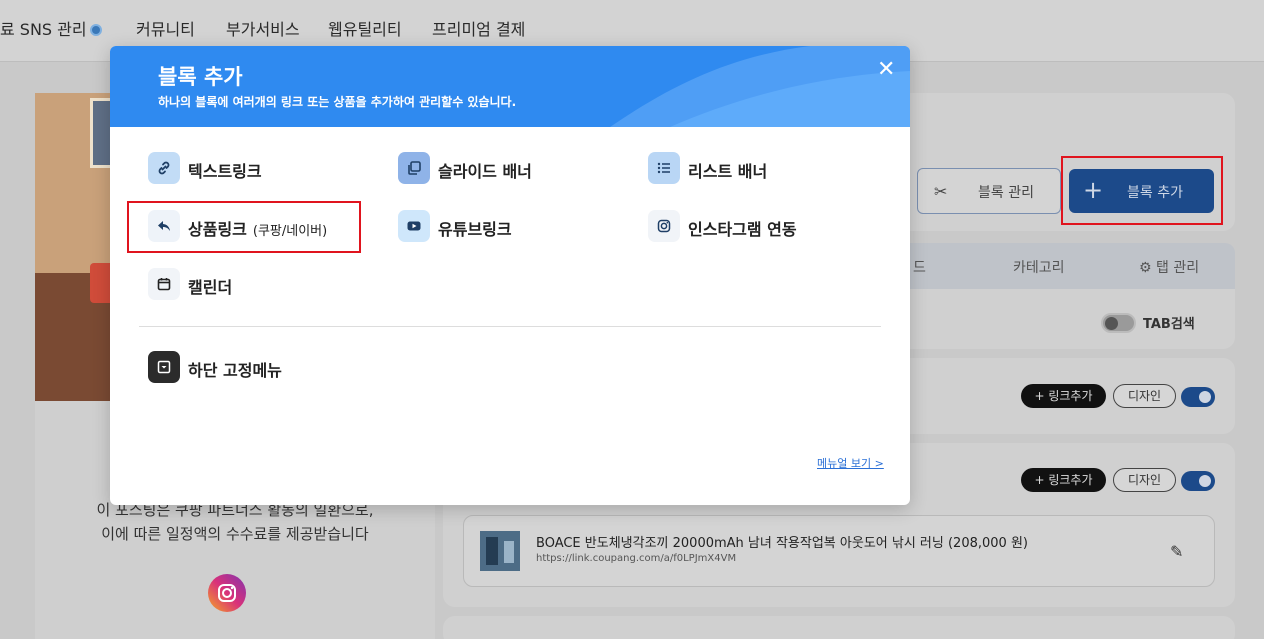  What do you see at coordinates (244, 227) in the screenshot?
I see `highlight-box-product-link` at bounding box center [244, 227].